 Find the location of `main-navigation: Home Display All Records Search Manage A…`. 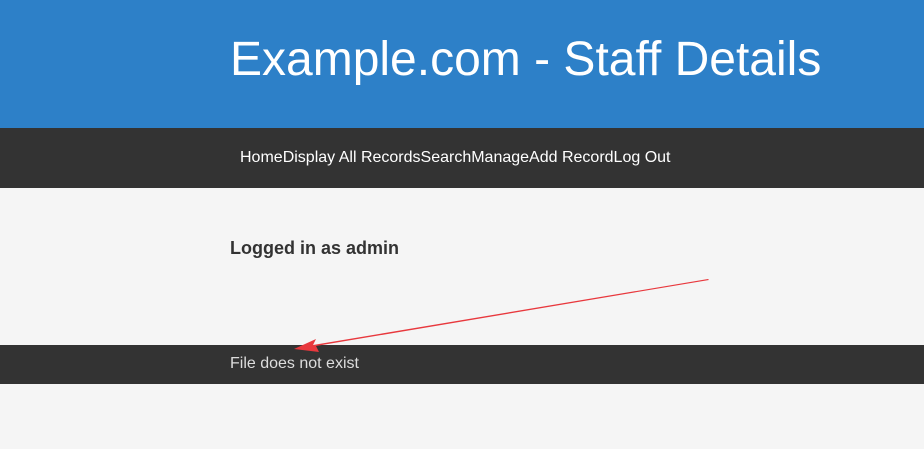

main-navigation: Home Display All Records Search Manage A… is located at coordinates (462, 158).